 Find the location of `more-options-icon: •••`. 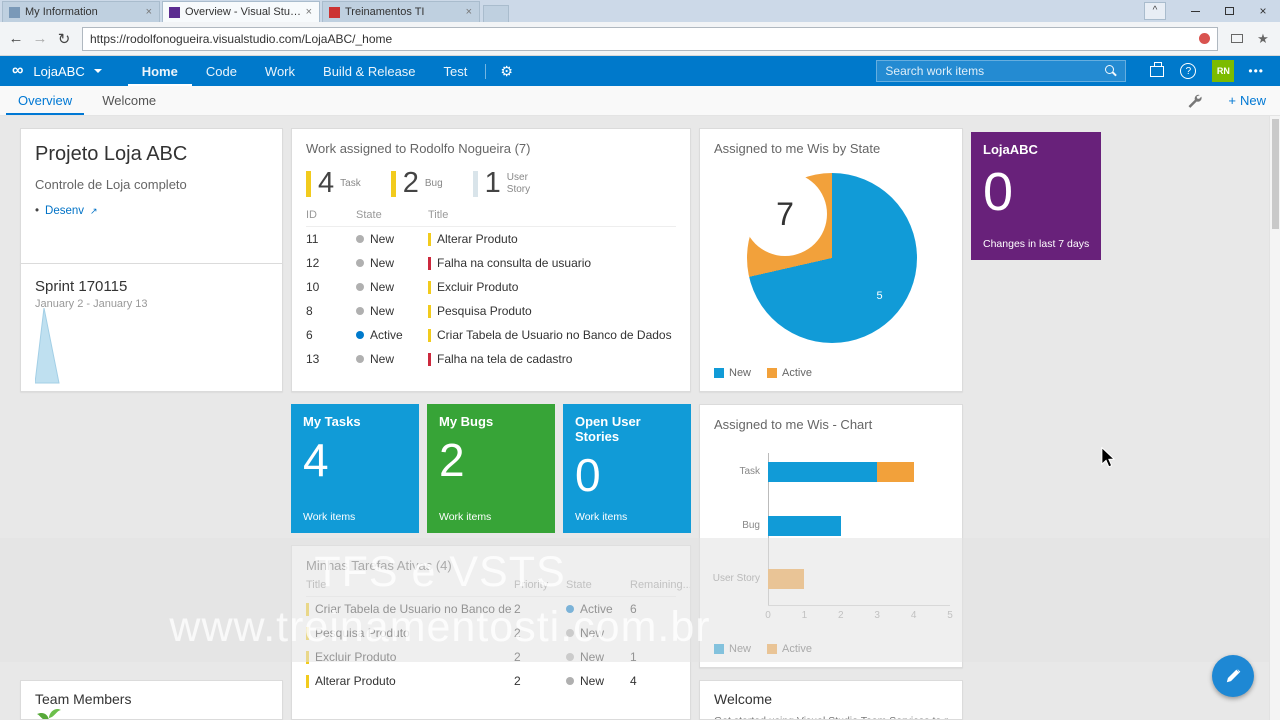

more-options-icon: ••• is located at coordinates (1256, 71).